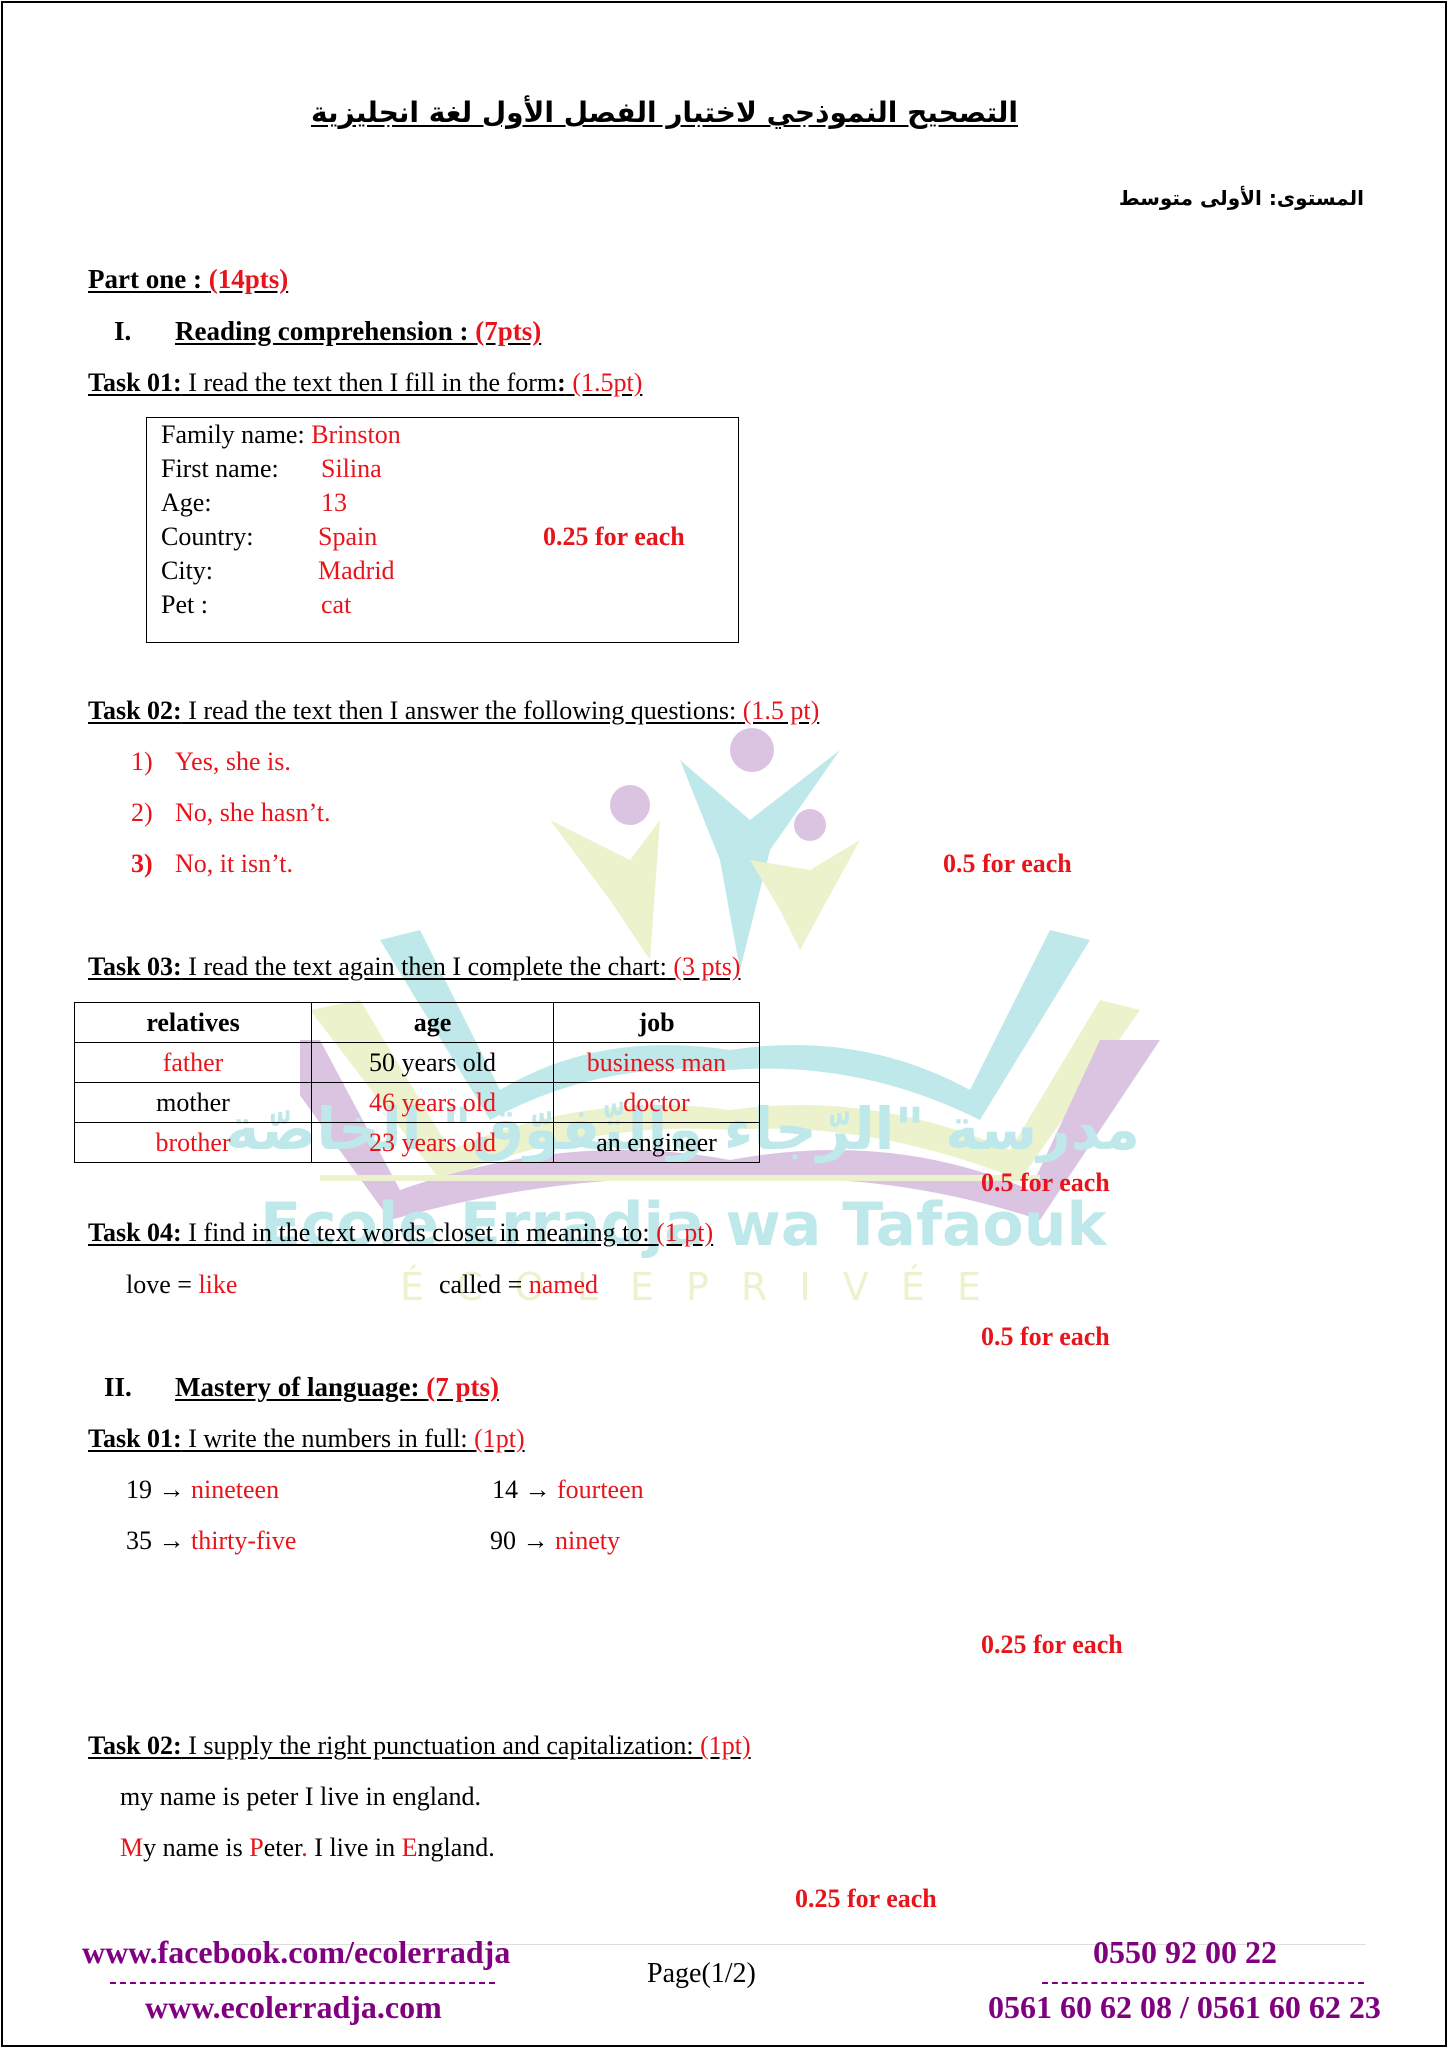 Image resolution: width=1448 pixels, height=2048 pixels. Describe the element at coordinates (432, 1142) in the screenshot. I see `table-cell: 23 years old` at that location.